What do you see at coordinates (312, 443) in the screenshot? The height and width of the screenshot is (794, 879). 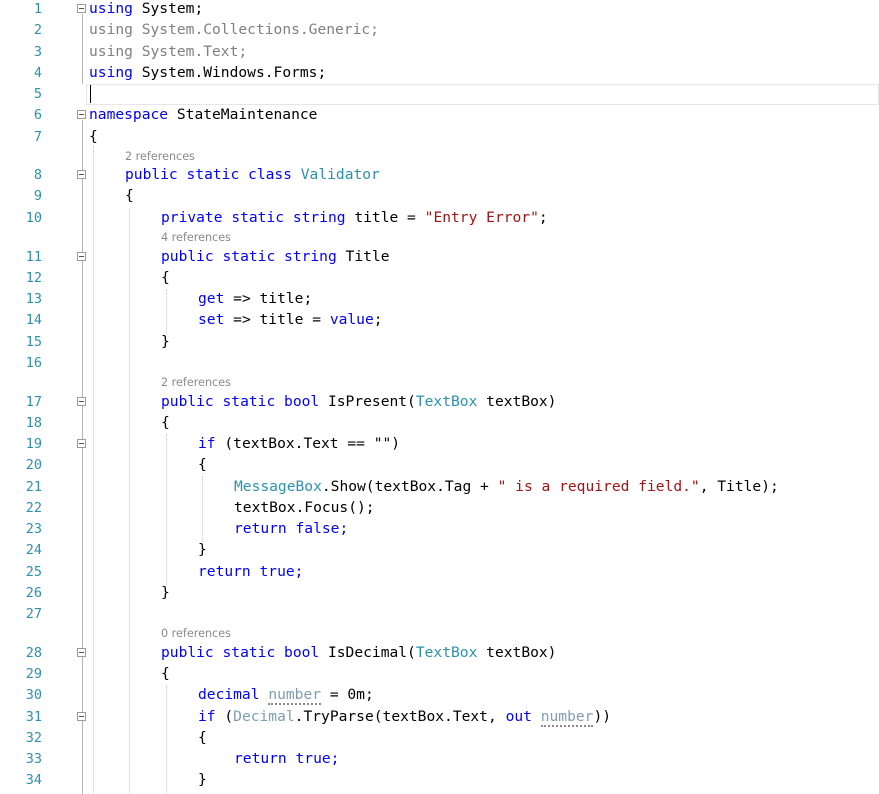 I see `code-text: (textBox.Text == "")` at bounding box center [312, 443].